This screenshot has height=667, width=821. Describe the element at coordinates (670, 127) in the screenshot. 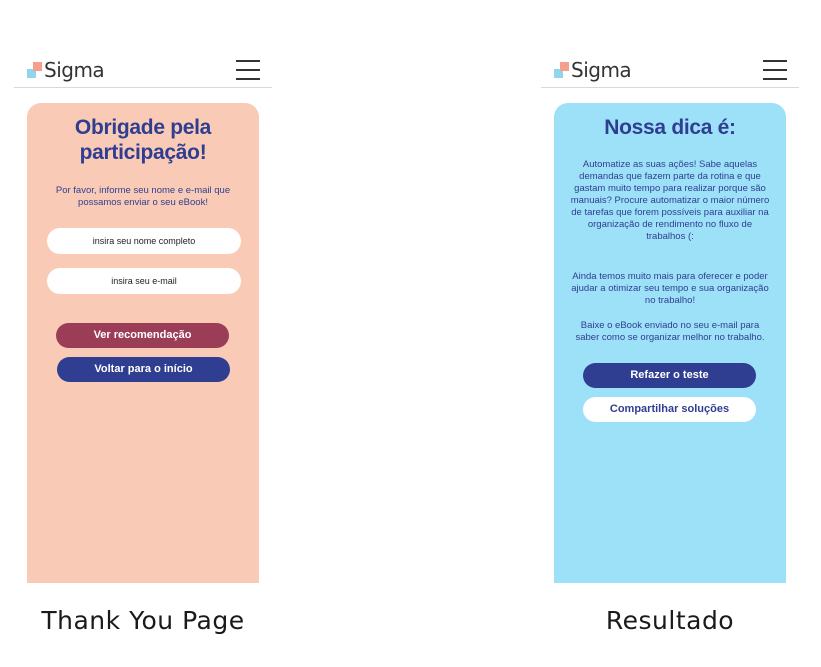

I see `page-title: Nossa dica é:` at that location.